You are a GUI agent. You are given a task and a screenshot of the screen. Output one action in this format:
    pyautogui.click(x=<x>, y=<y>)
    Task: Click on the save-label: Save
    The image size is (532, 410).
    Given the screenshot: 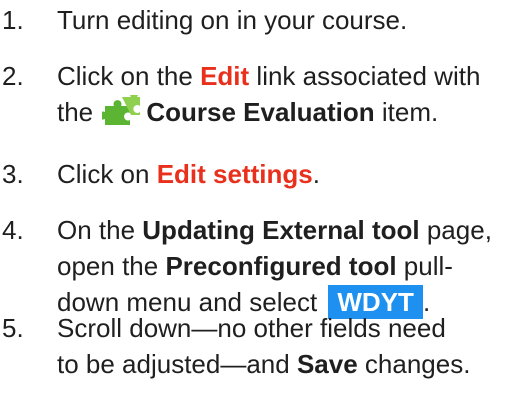 What is the action you would take?
    pyautogui.click(x=327, y=364)
    